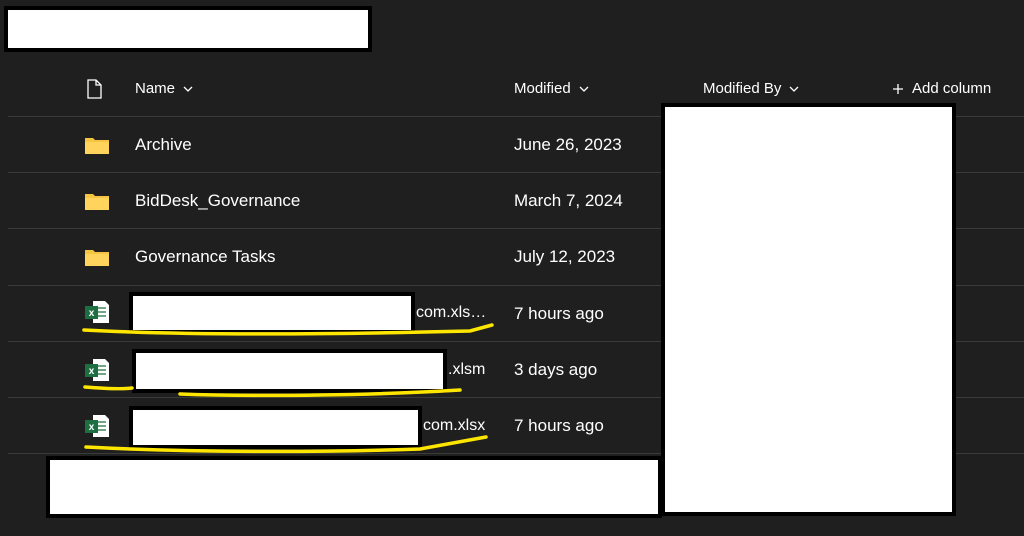 Image resolution: width=1024 pixels, height=536 pixels. What do you see at coordinates (542, 88) in the screenshot?
I see `column-header-modified-label: Modified` at bounding box center [542, 88].